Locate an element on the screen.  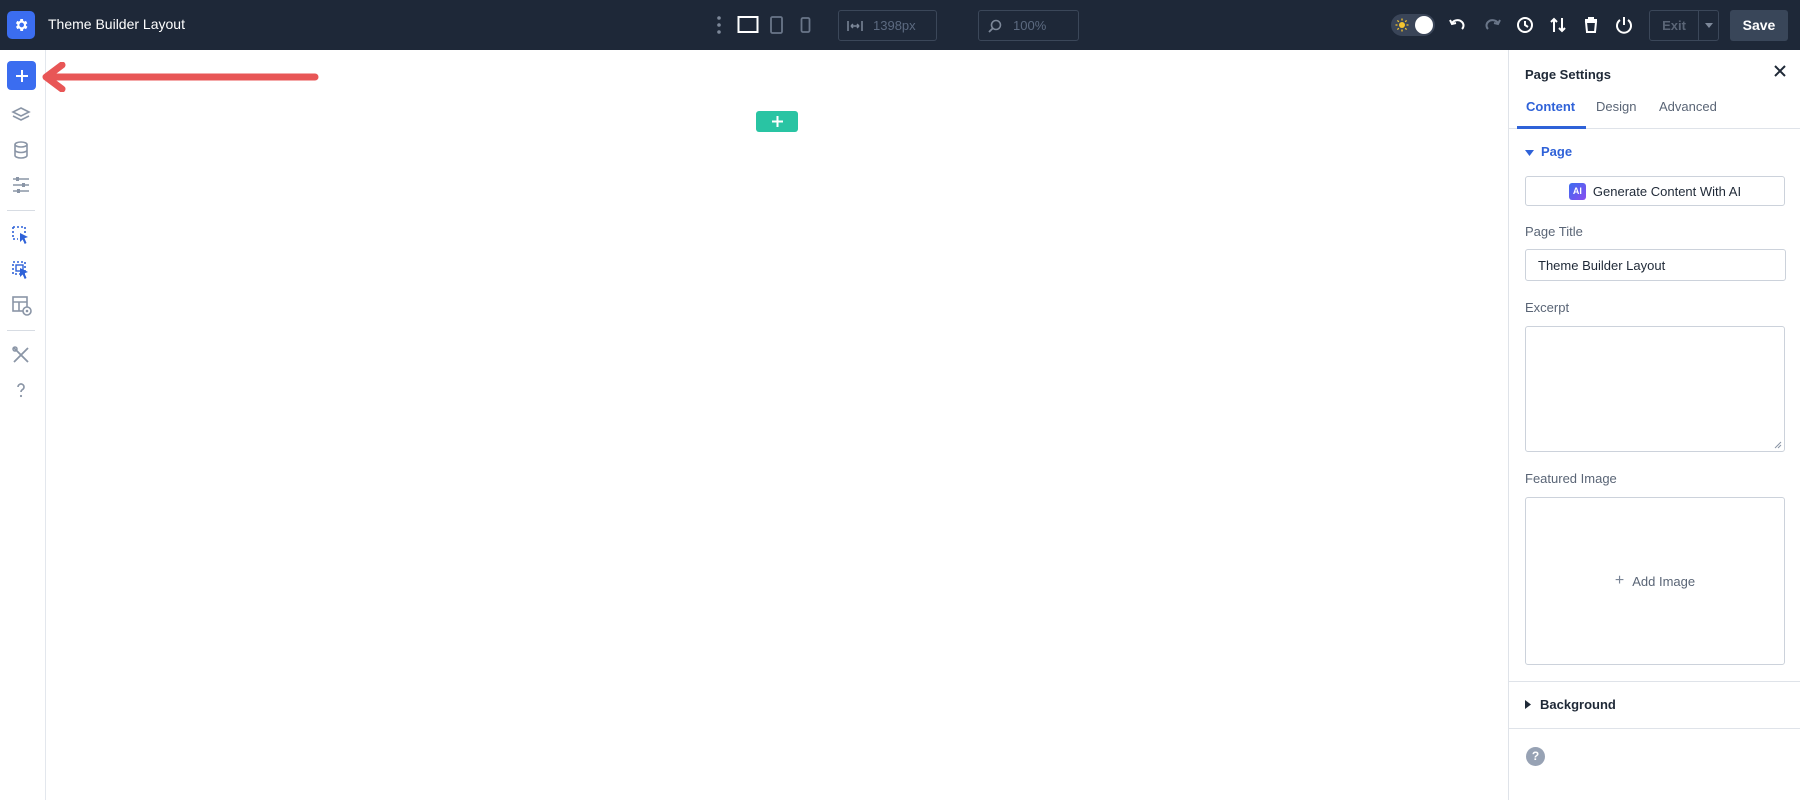
help-icon is located at coordinates (21, 390).